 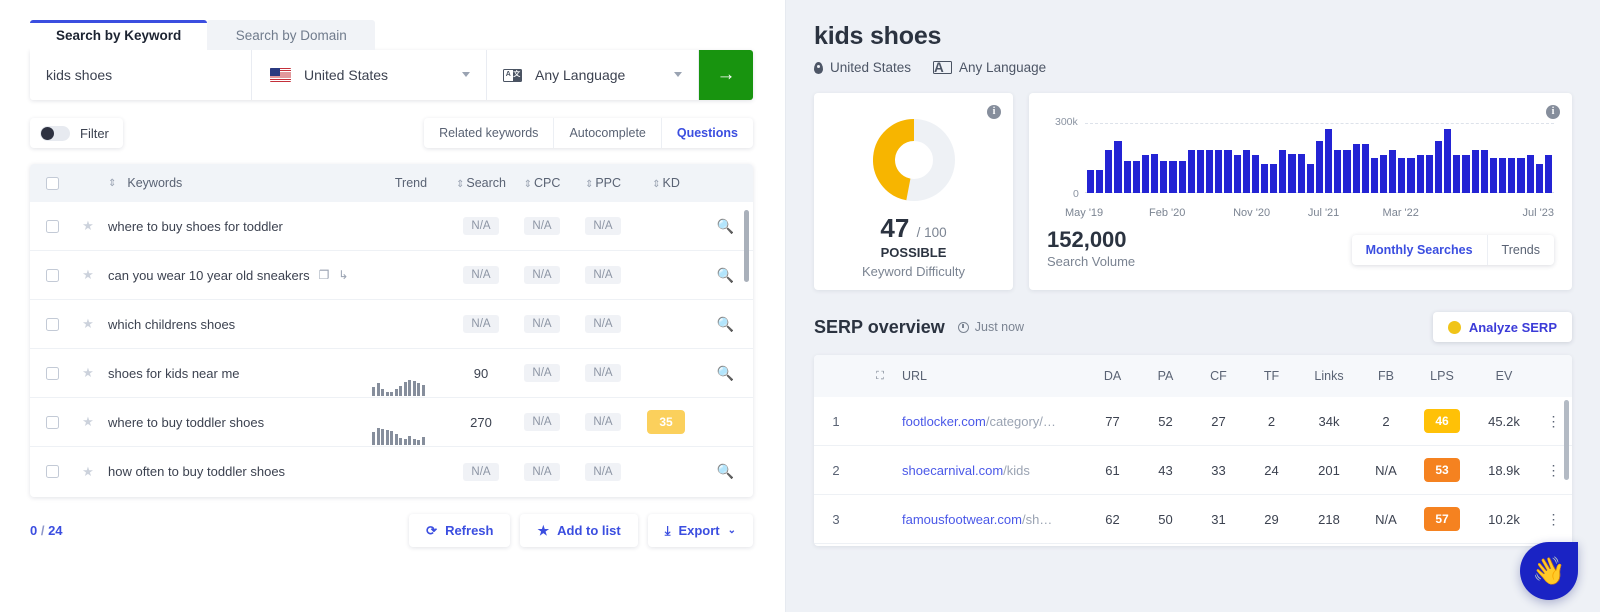 I want to click on search-value: 90, so click(x=481, y=373).